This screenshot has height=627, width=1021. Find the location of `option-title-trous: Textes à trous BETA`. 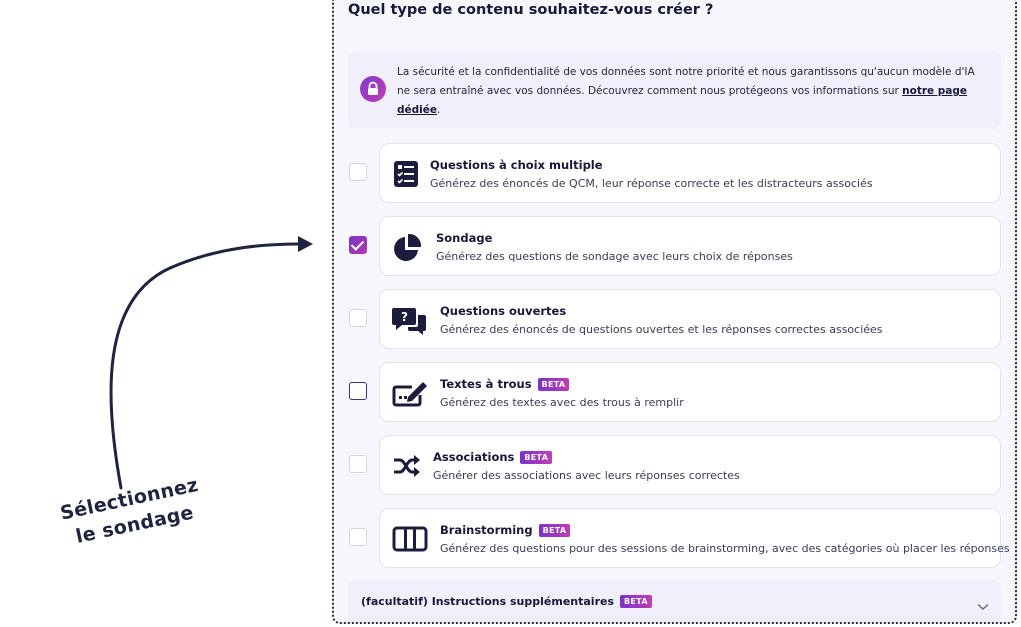

option-title-trous: Textes à trous BETA is located at coordinates (505, 384).